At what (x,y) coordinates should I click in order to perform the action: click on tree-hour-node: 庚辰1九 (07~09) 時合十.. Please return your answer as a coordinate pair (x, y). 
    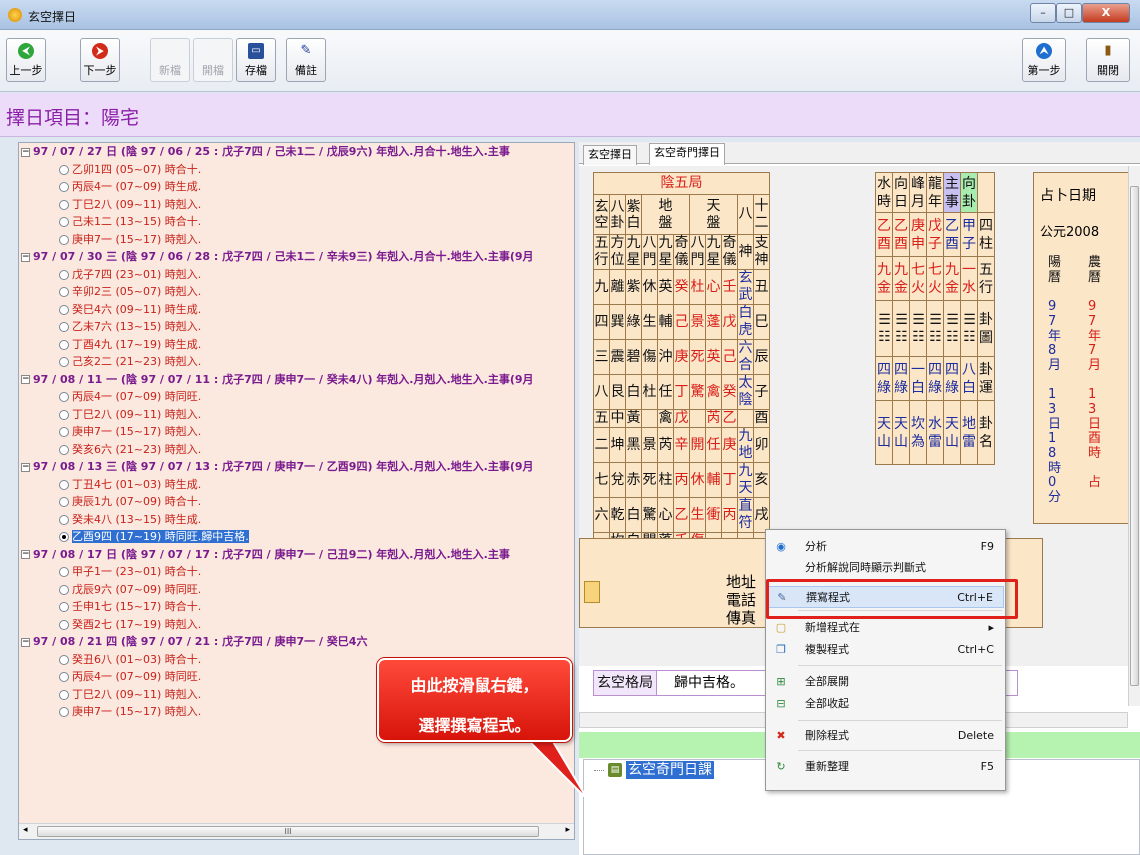
    Looking at the image, I should click on (130, 502).